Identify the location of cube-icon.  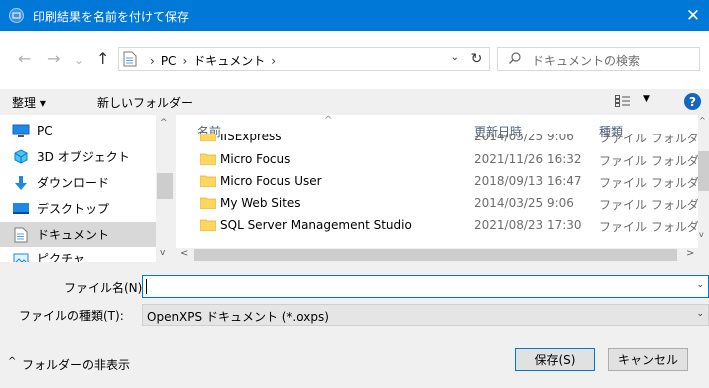
(21, 156).